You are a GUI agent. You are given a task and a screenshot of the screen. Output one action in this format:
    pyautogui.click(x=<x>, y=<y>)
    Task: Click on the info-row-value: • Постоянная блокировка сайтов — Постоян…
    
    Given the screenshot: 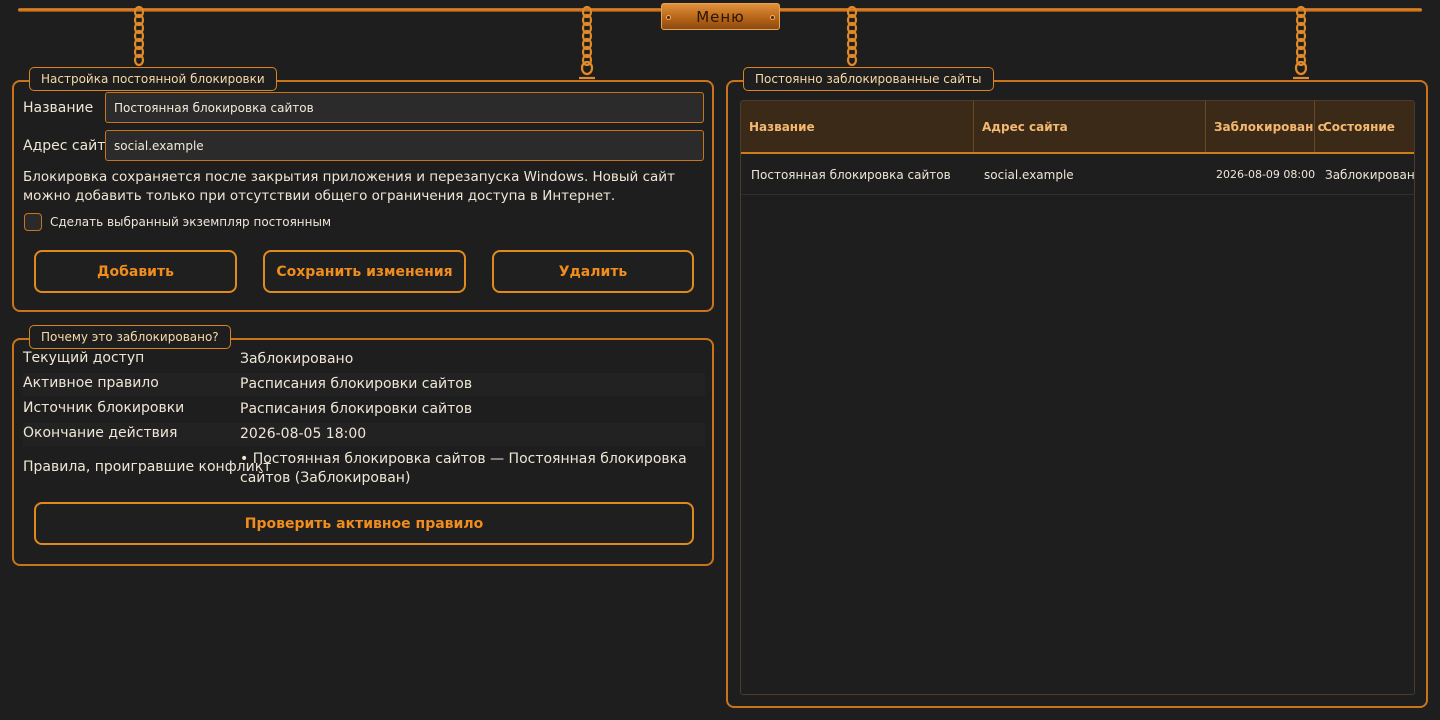 What is the action you would take?
    pyautogui.click(x=463, y=468)
    